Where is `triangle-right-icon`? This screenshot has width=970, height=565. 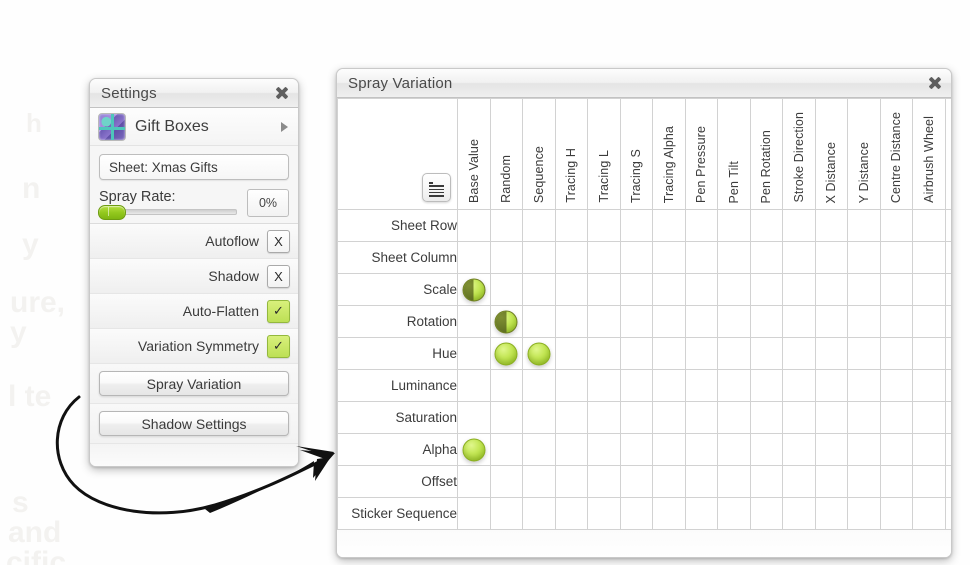 triangle-right-icon is located at coordinates (284, 126).